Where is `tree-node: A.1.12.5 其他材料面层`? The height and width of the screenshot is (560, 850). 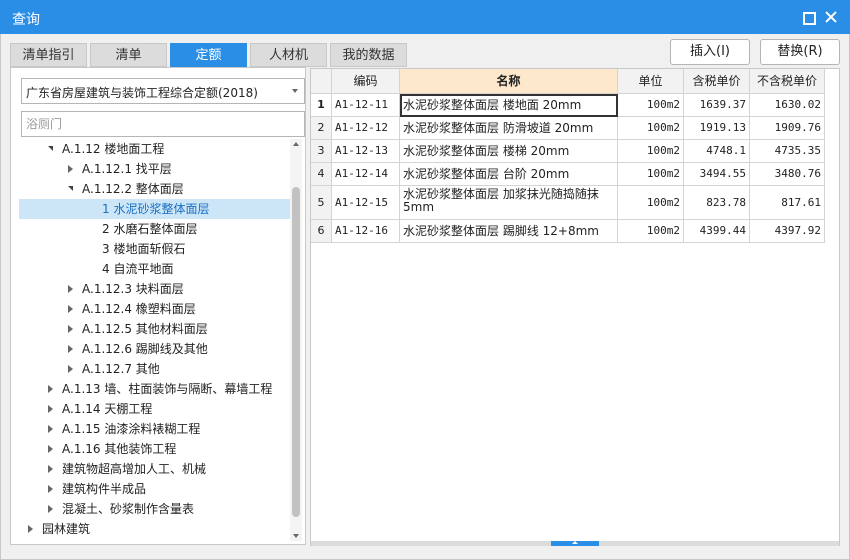 tree-node: A.1.12.5 其他材料面层 is located at coordinates (154, 329).